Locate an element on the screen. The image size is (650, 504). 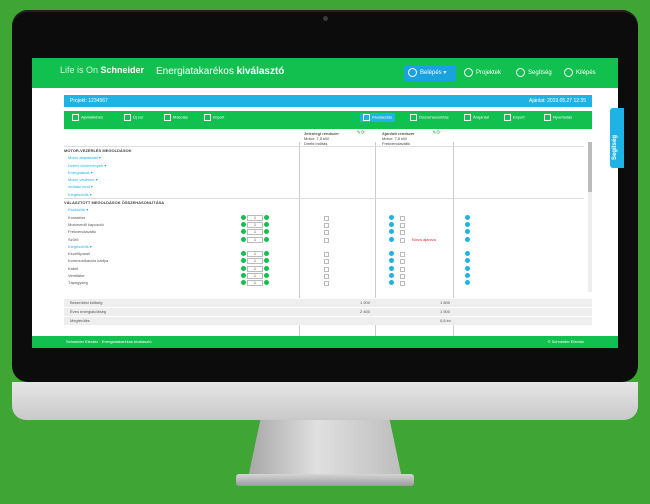
table-row: Tápegység 1 is located at coordinates (324, 283).